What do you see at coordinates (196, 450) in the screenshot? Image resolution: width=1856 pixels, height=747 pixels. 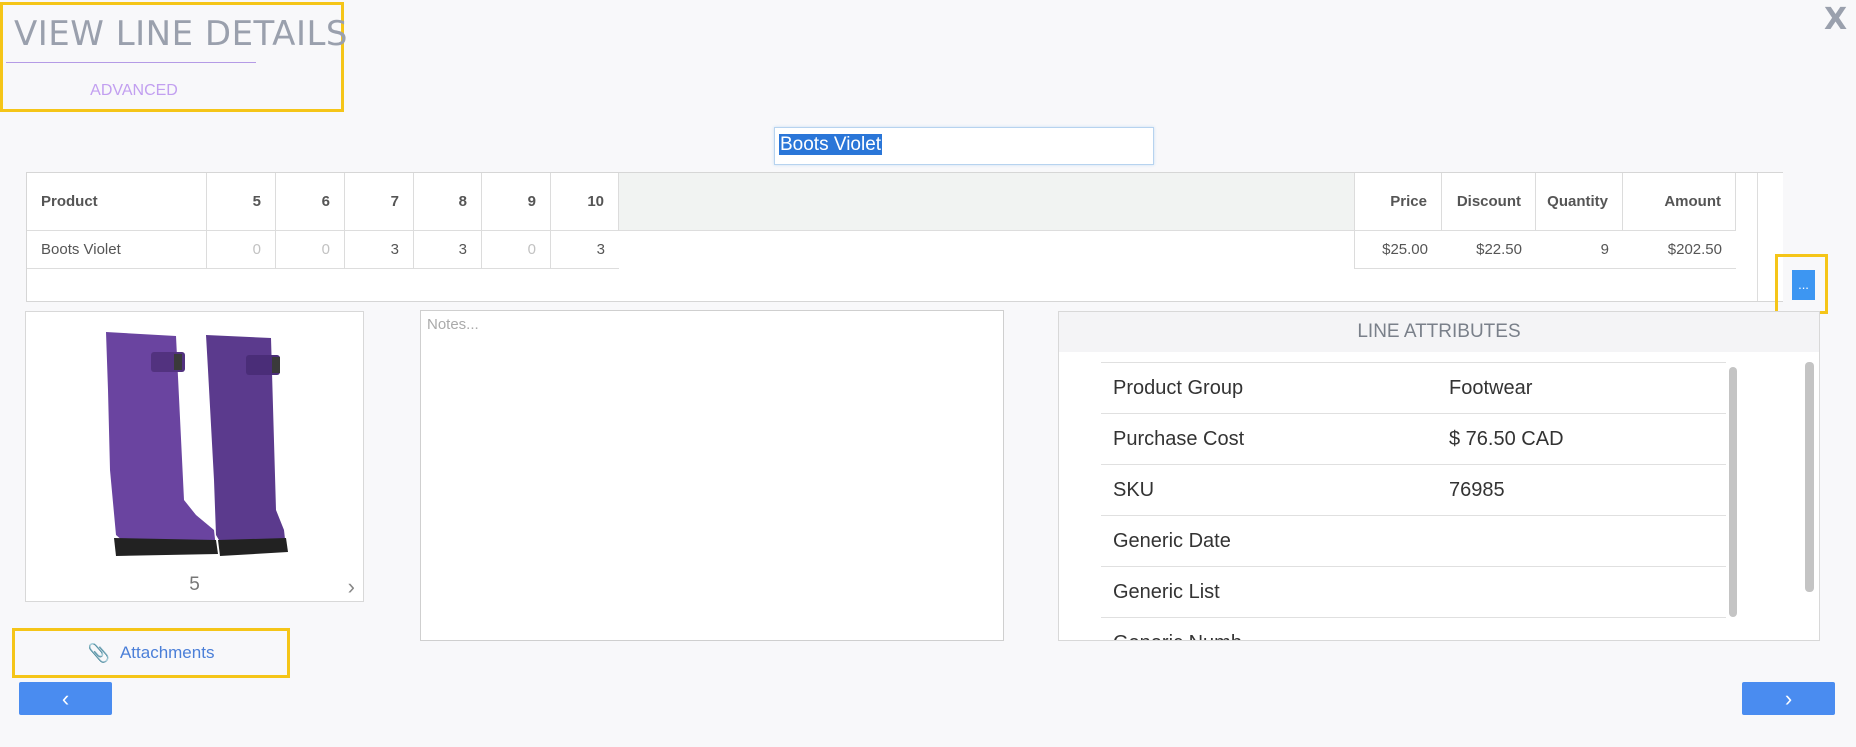 I see `boots-image` at bounding box center [196, 450].